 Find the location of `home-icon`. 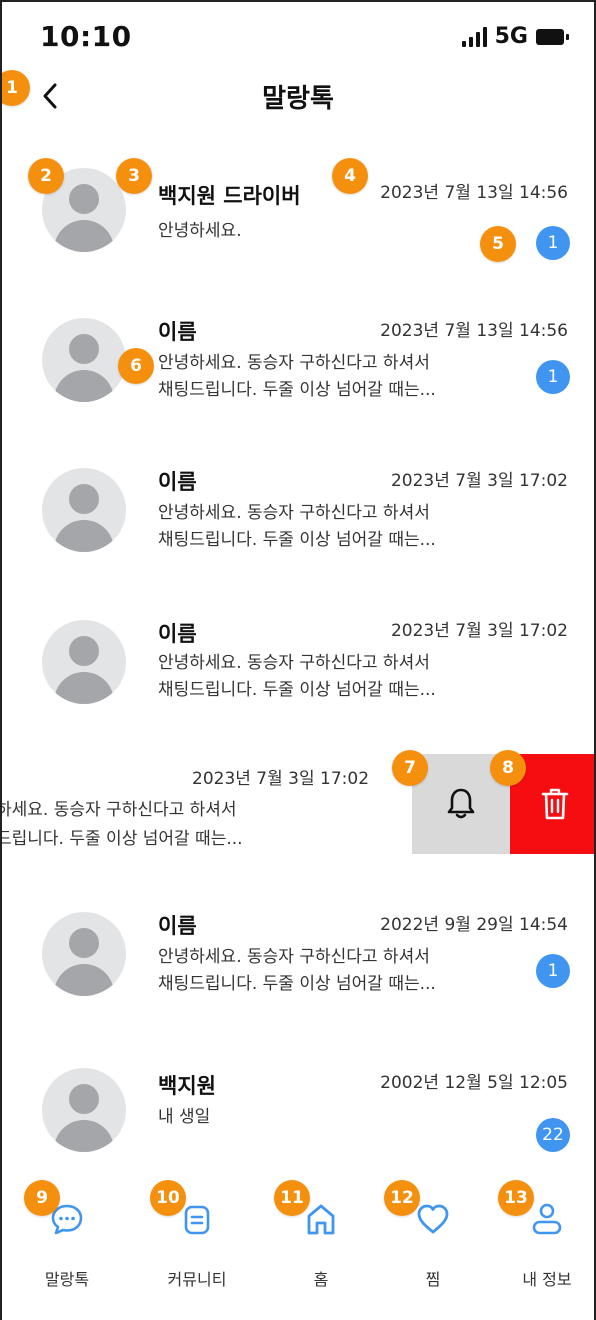

home-icon is located at coordinates (321, 1219).